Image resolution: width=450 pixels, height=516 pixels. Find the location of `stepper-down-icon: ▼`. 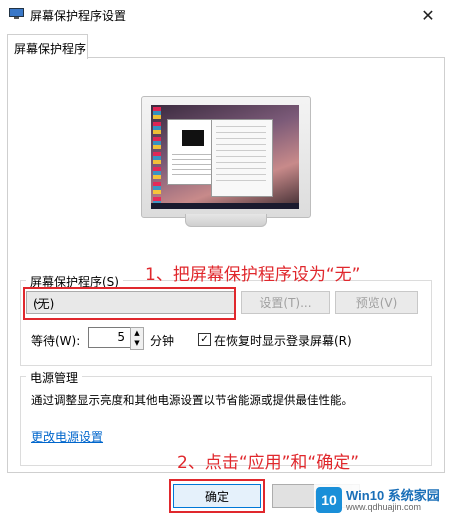

stepper-down-icon: ▼ is located at coordinates (137, 343).